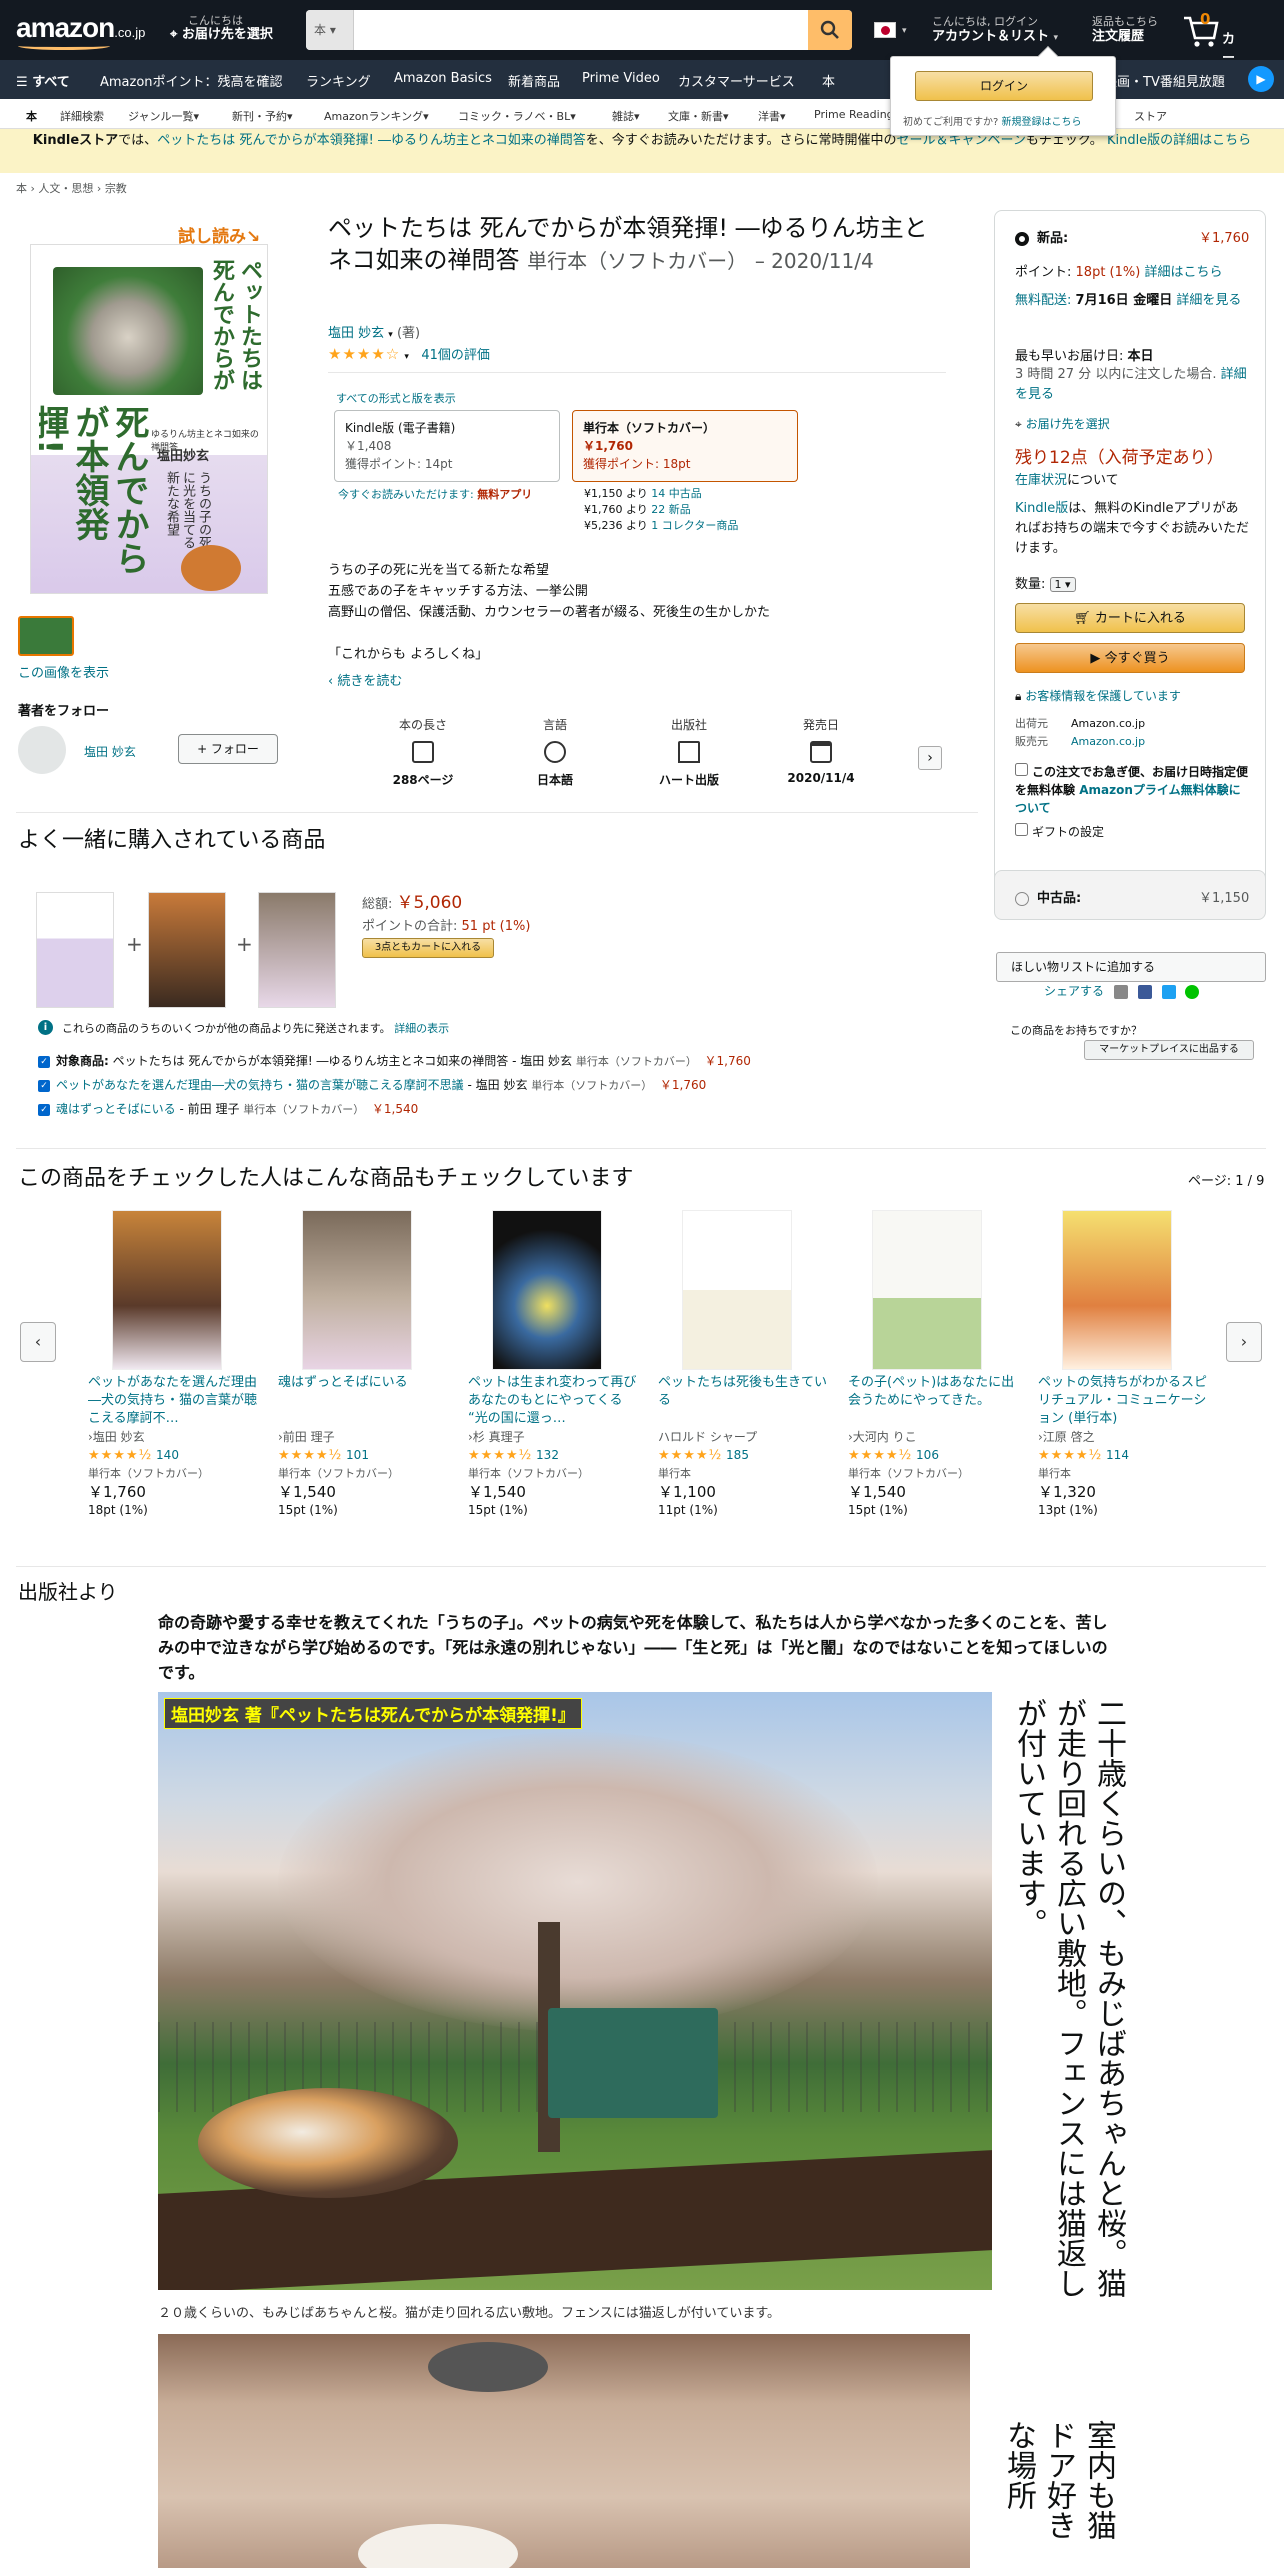 The height and width of the screenshot is (2568, 1284). What do you see at coordinates (376, 116) in the screenshot?
I see `subnav-item: Amazonランキング▾` at bounding box center [376, 116].